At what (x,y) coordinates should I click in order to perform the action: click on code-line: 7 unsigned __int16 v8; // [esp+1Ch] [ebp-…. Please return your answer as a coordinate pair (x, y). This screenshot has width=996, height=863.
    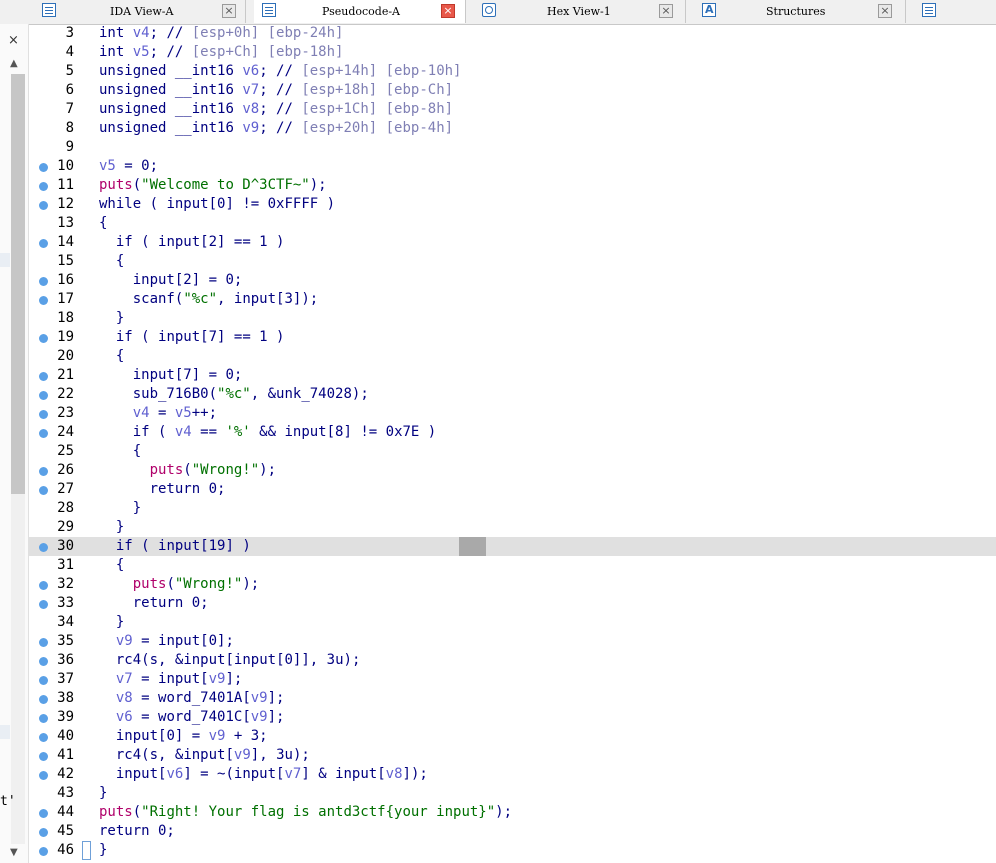
    Looking at the image, I should click on (512, 109).